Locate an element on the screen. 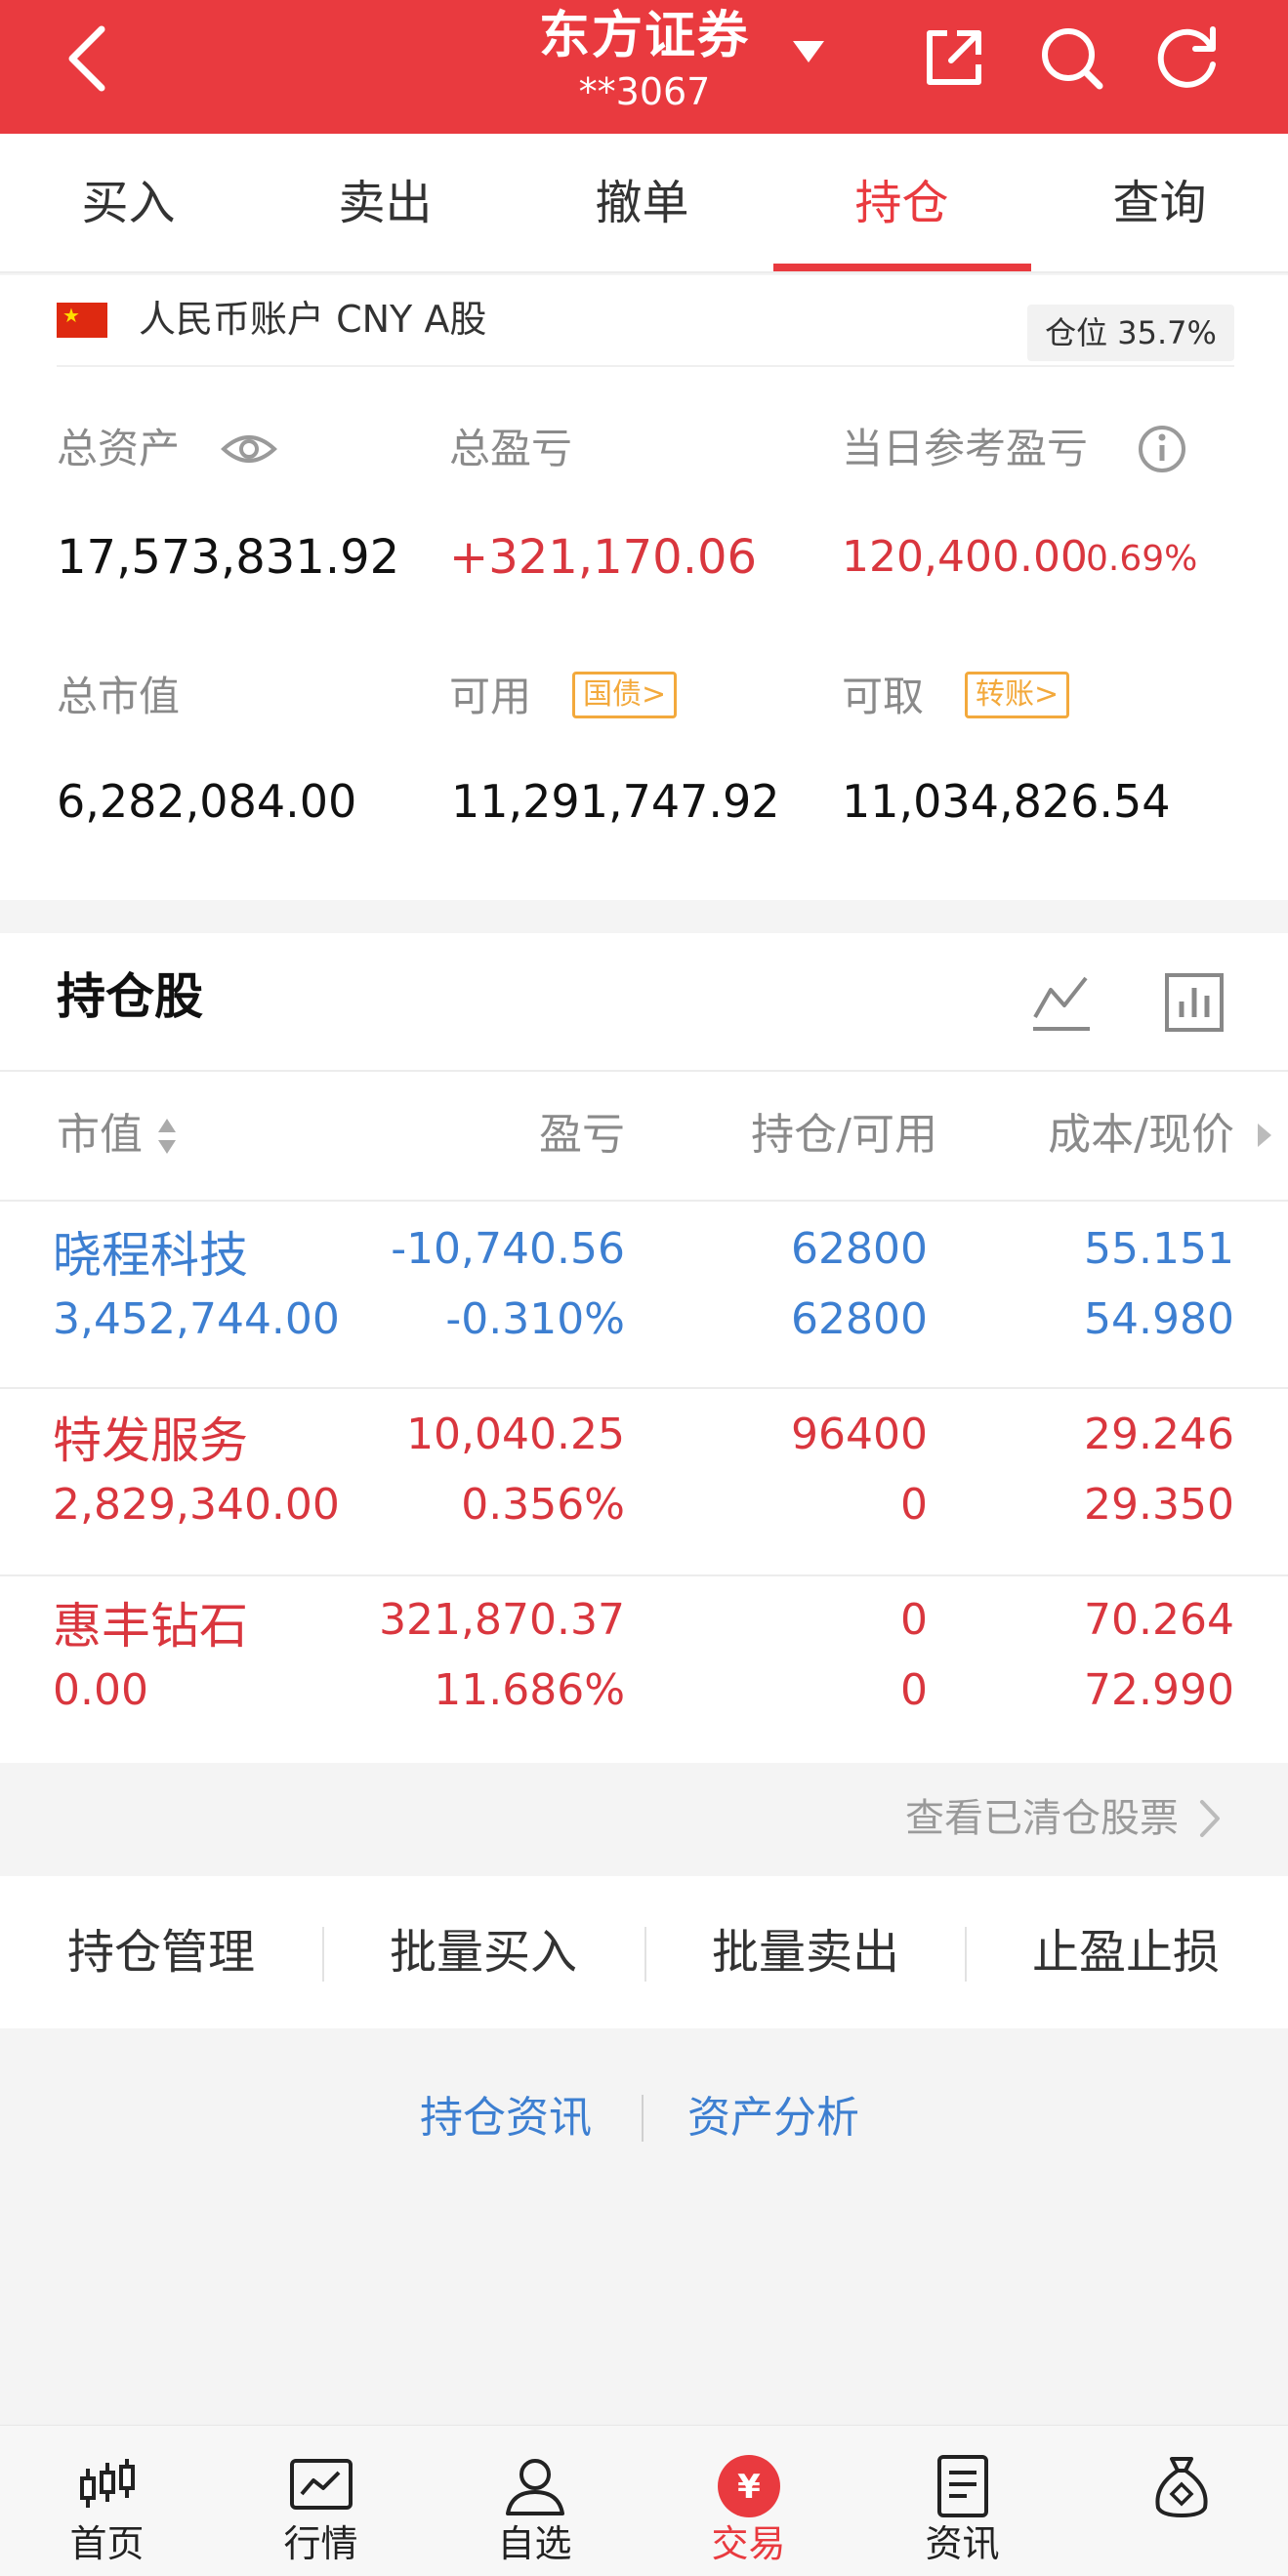 This screenshot has width=1288, height=2576. daily-pnl-pct: 0.69% is located at coordinates (1142, 559).